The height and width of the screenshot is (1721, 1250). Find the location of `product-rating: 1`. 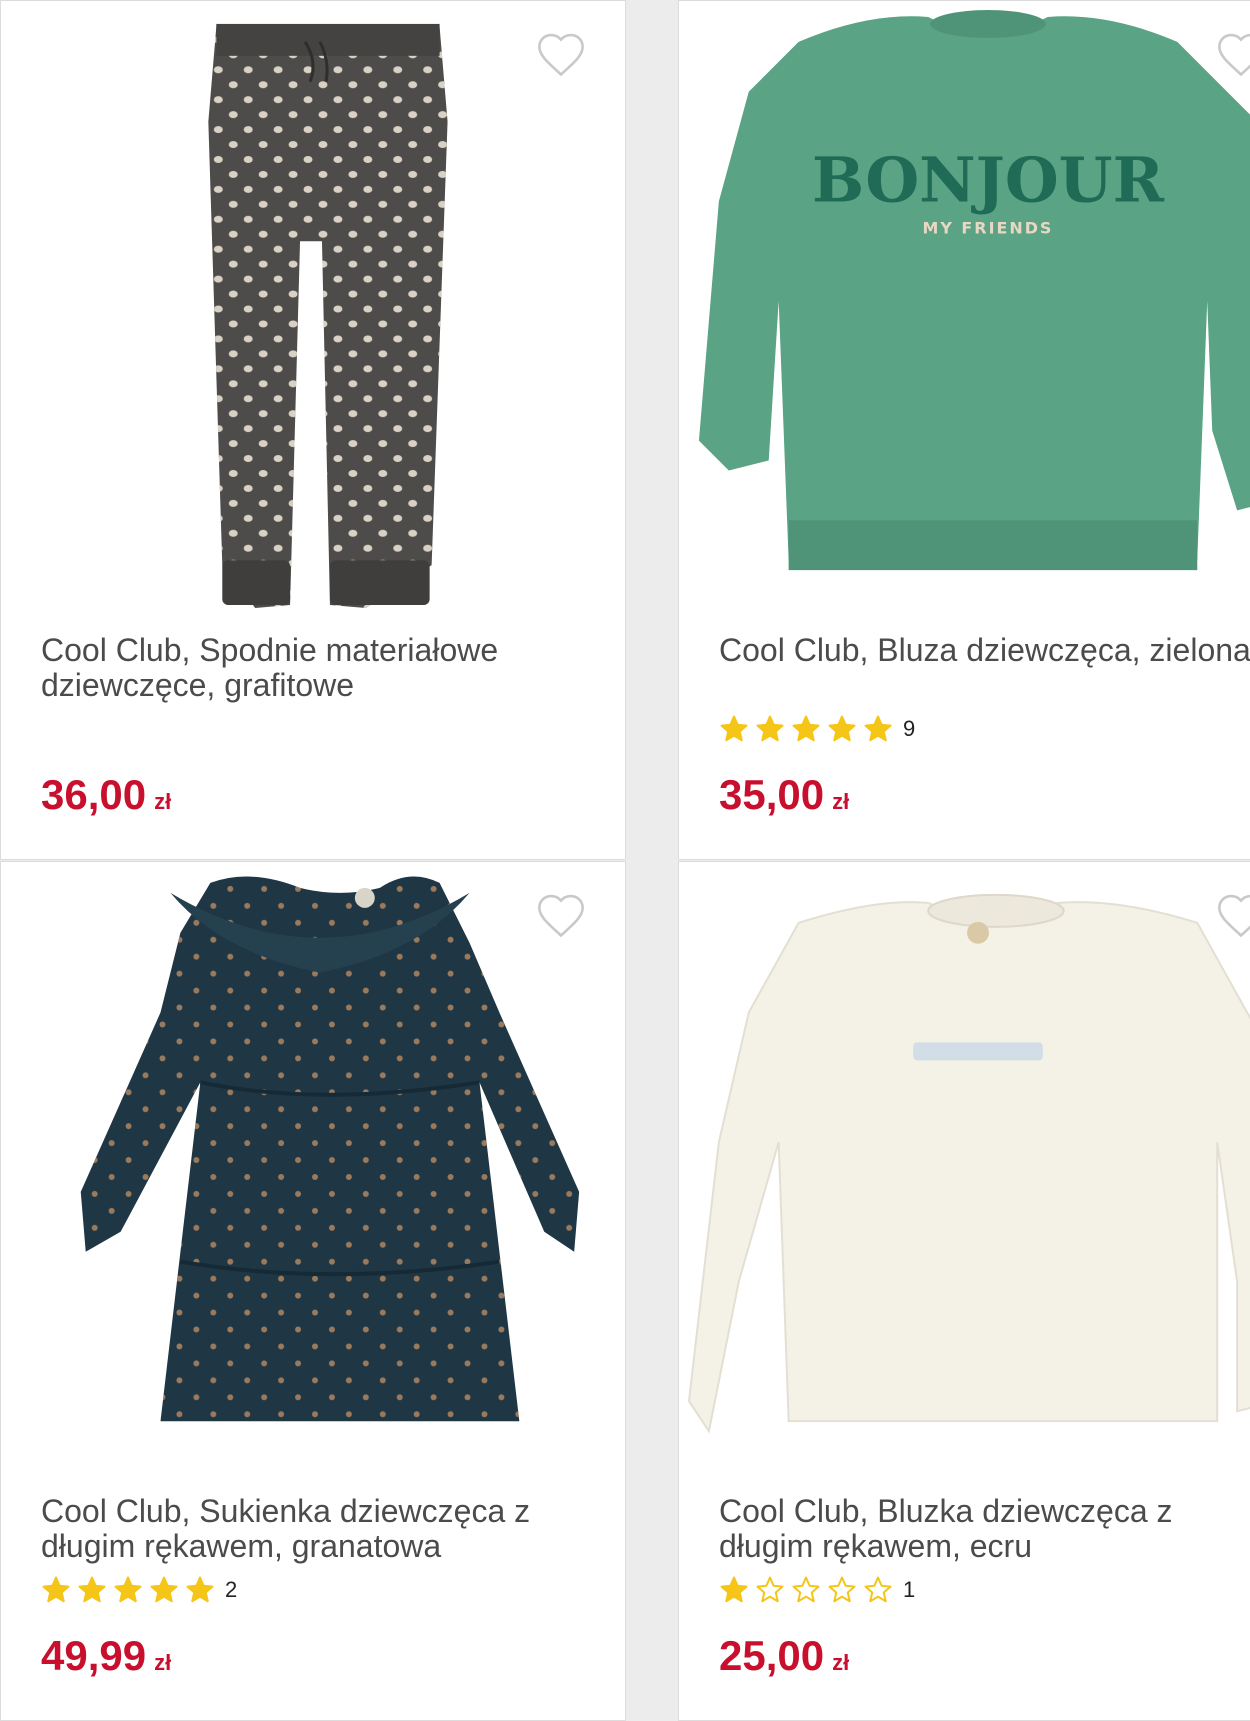

product-rating: 1 is located at coordinates (817, 1590).